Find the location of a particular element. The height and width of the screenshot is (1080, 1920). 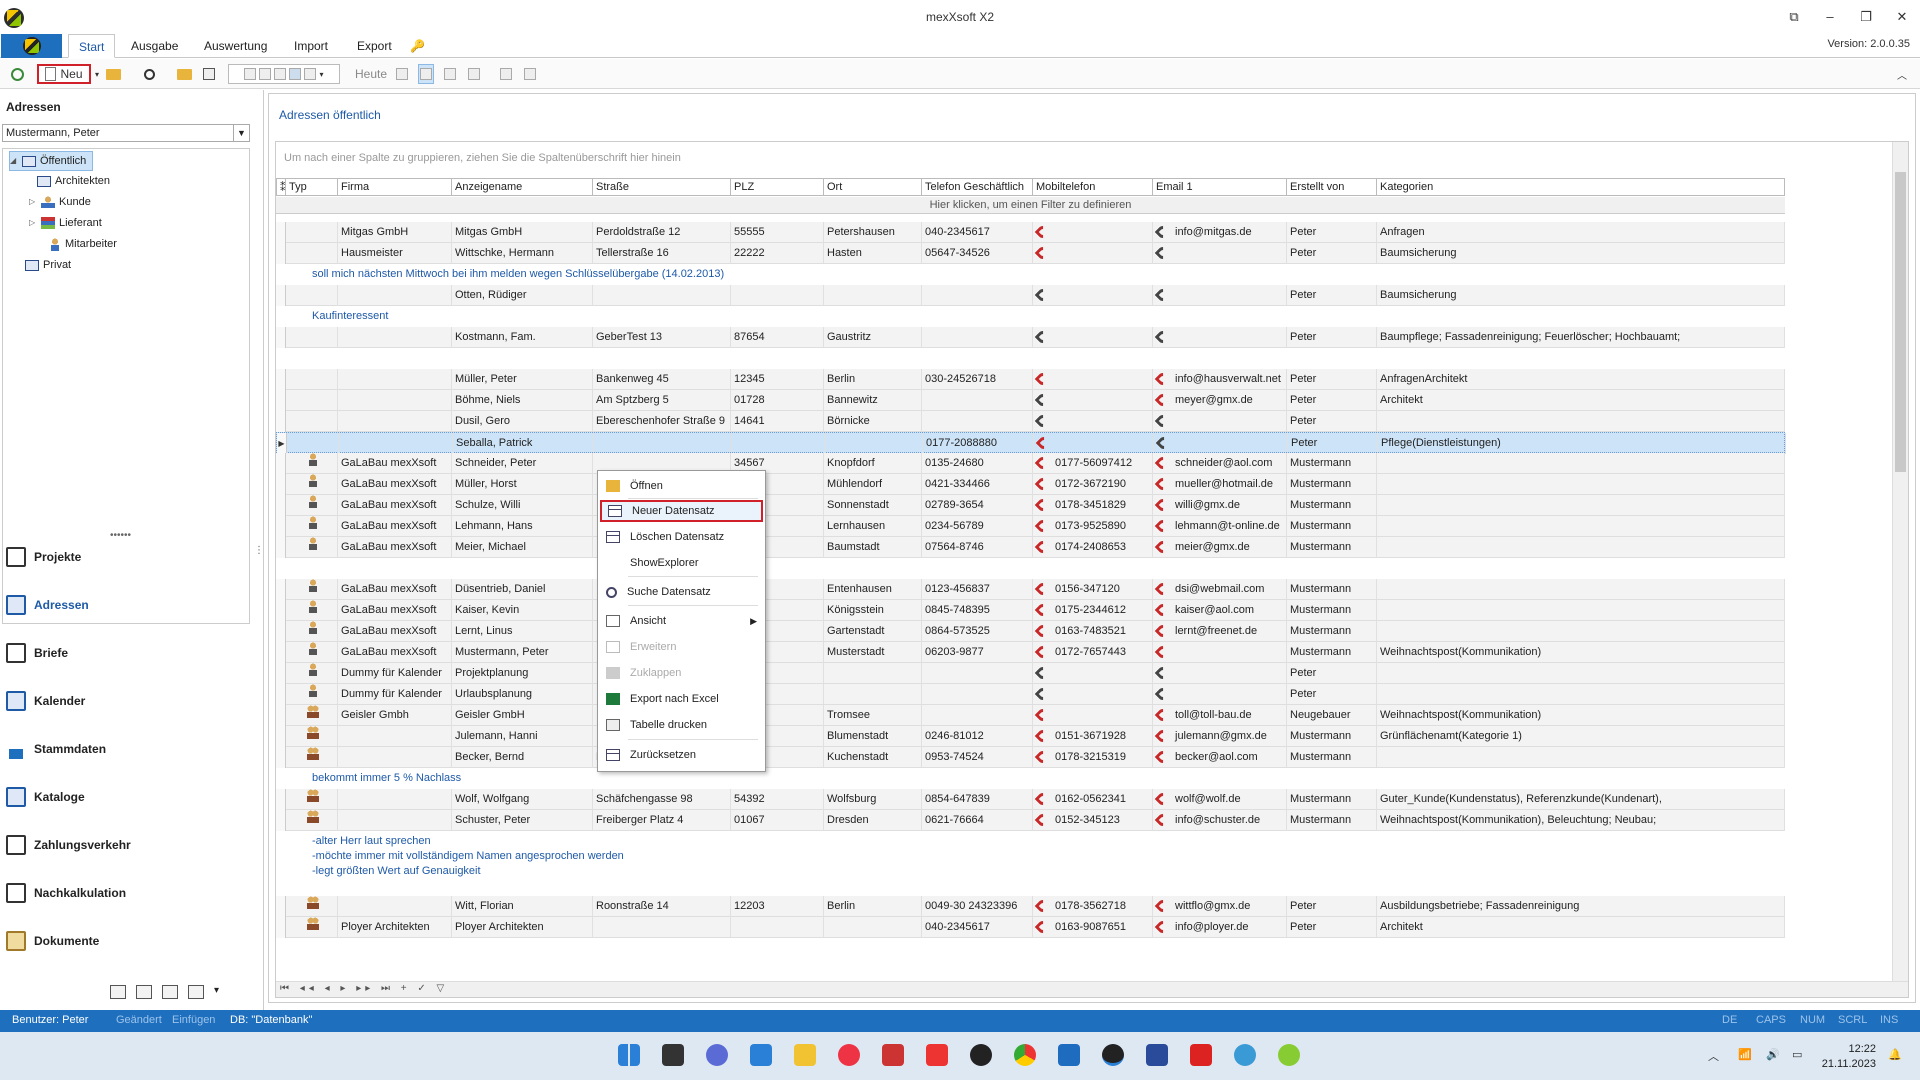

chevron-down-icon: ▼ is located at coordinates (241, 133).